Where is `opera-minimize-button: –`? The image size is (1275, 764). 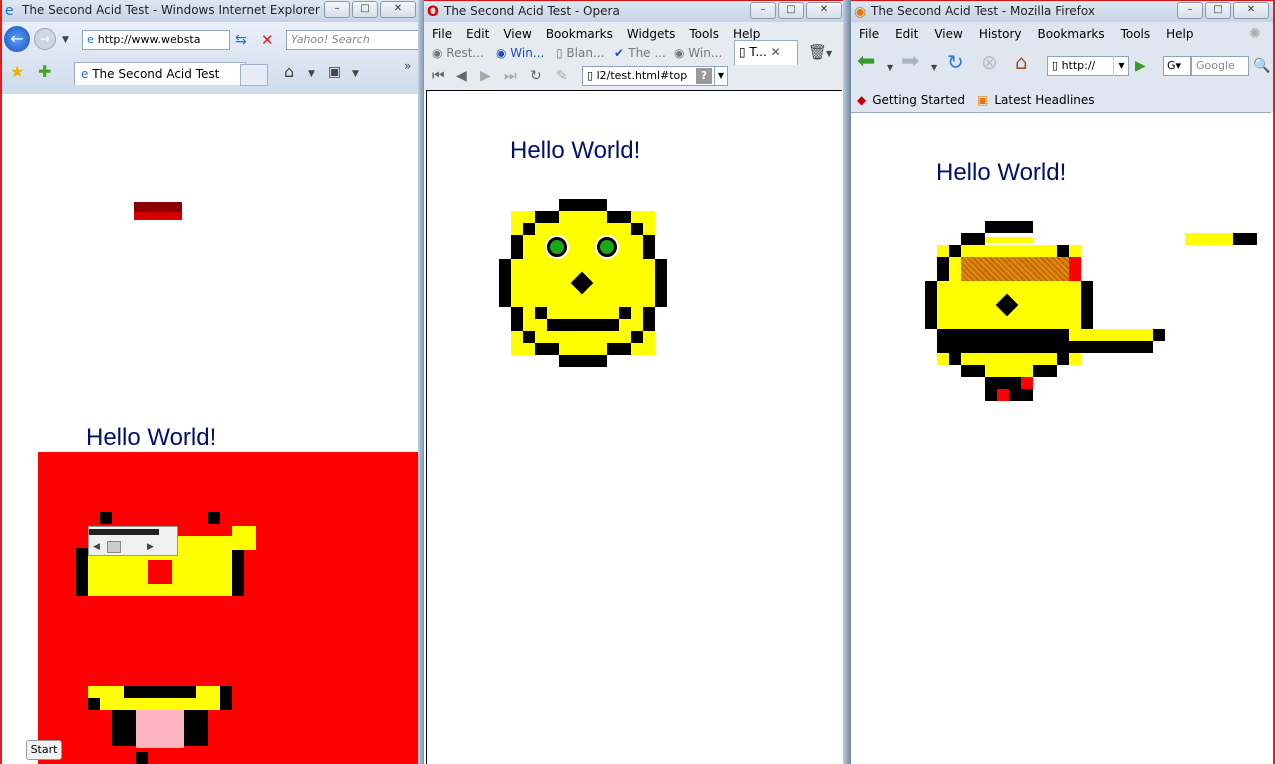 opera-minimize-button: – is located at coordinates (763, 10).